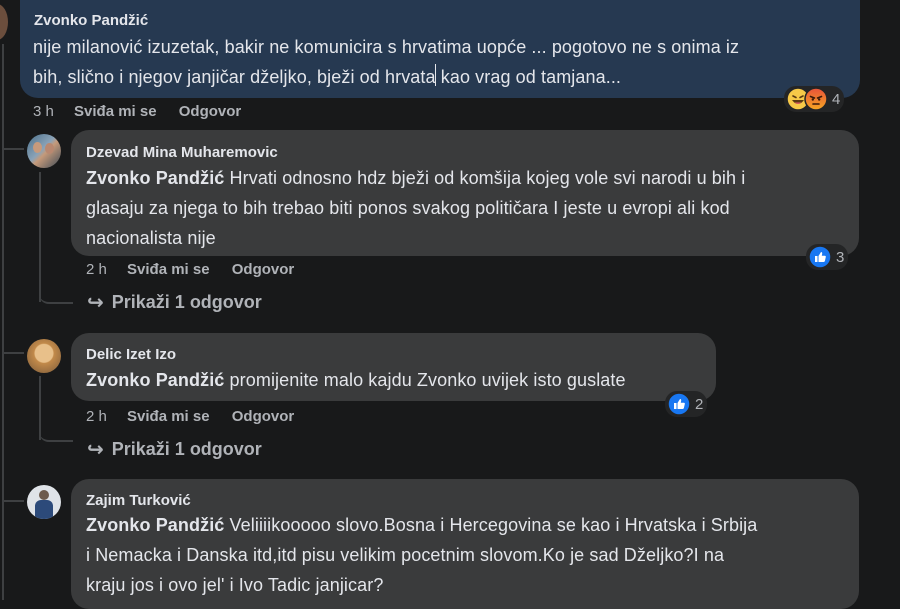  I want to click on angry-emoji-icon, so click(816, 99).